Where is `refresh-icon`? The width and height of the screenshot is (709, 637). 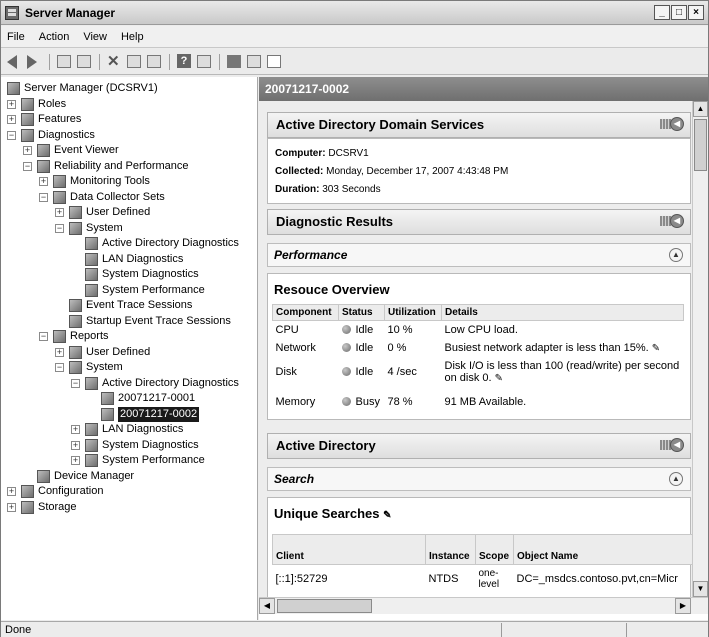 refresh-icon is located at coordinates (155, 62).